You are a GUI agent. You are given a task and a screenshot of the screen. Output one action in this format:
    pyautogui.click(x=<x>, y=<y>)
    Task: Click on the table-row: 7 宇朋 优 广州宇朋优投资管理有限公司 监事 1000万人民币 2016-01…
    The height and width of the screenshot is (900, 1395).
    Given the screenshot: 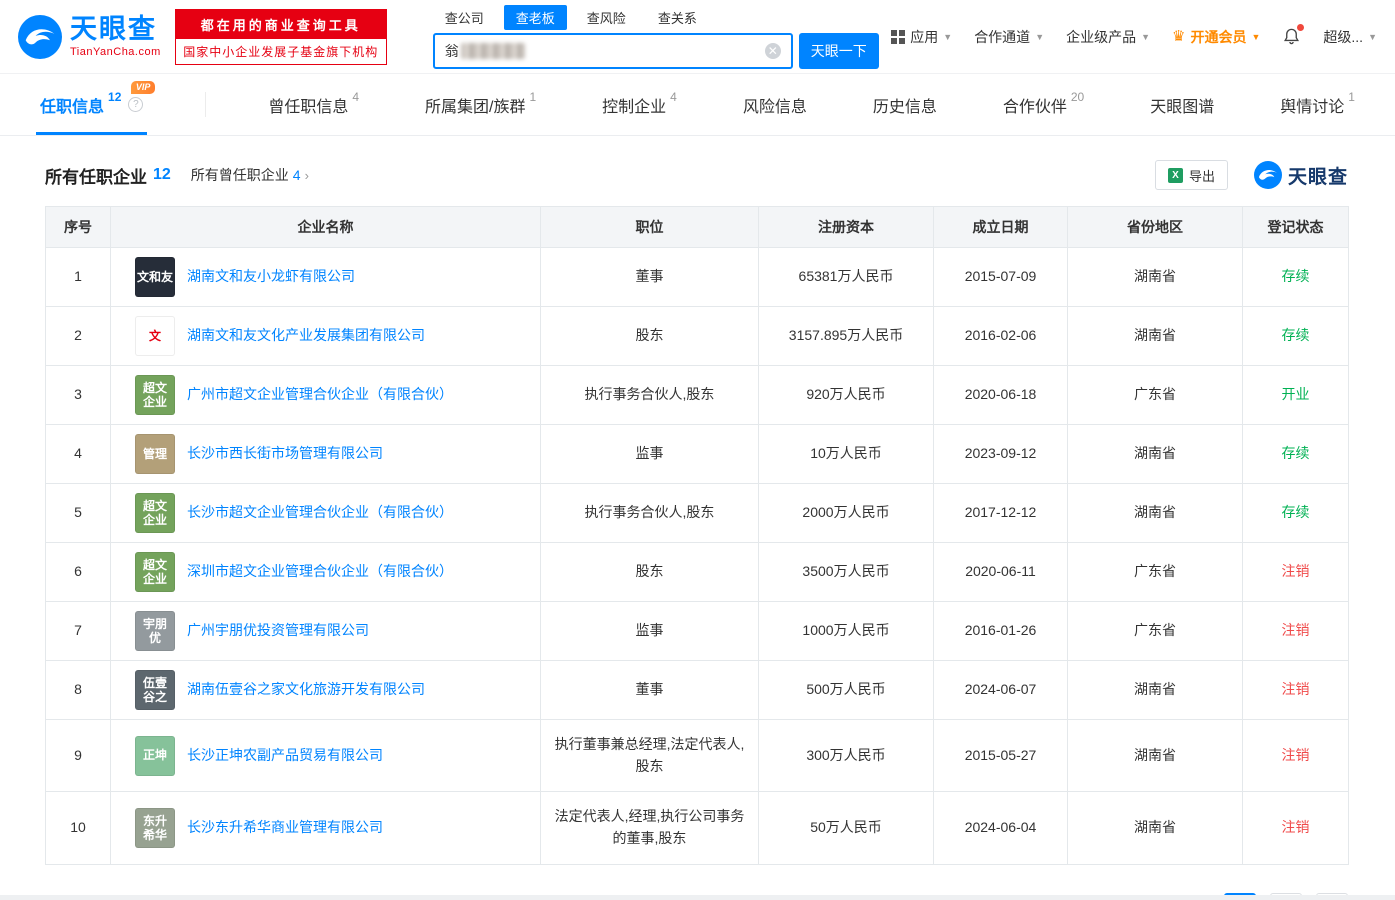 What is the action you would take?
    pyautogui.click(x=697, y=631)
    